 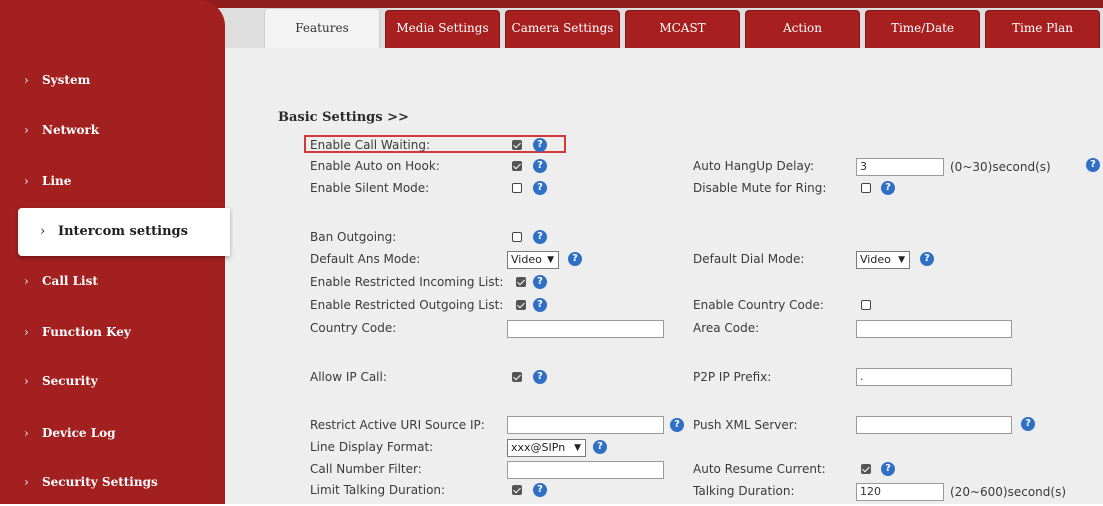 What do you see at coordinates (754, 166) in the screenshot?
I see `auto-hangup-delay-label: Auto HangUp Delay:` at bounding box center [754, 166].